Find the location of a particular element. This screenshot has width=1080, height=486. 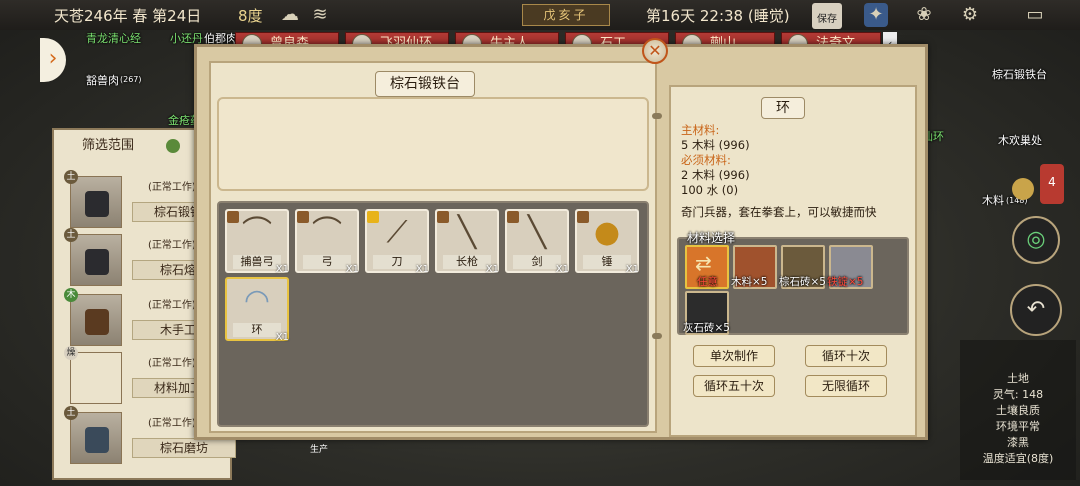

temperature-status-label: 温度适宜(8度) is located at coordinates (1018, 458).